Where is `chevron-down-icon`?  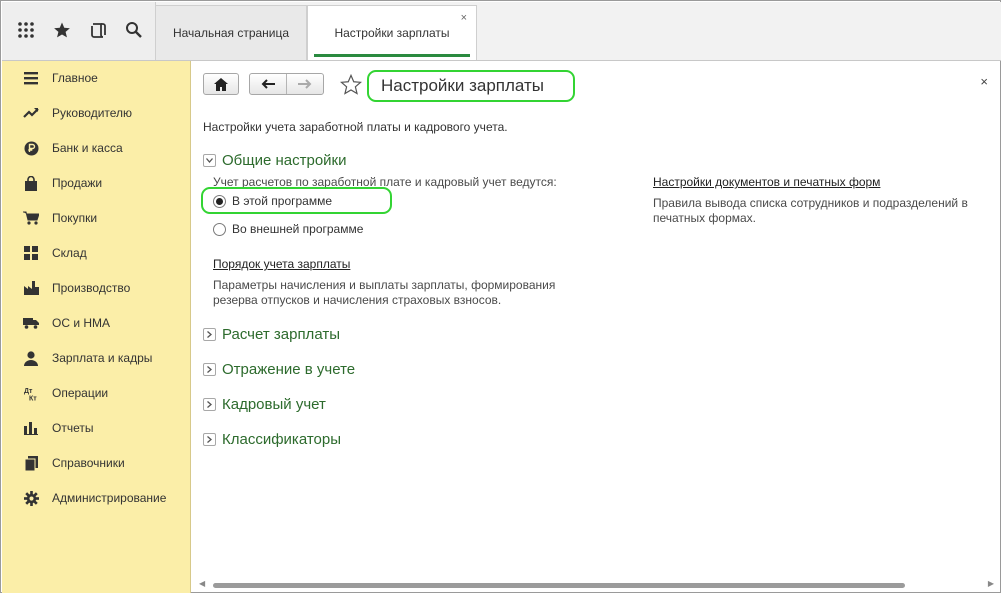 chevron-down-icon is located at coordinates (209, 160).